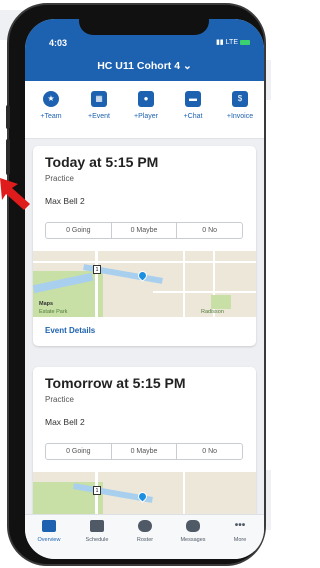 Image resolution: width=320 pixels, height=568 pixels. What do you see at coordinates (15, 194) in the screenshot?
I see `annotation-arrow-icon` at bounding box center [15, 194].